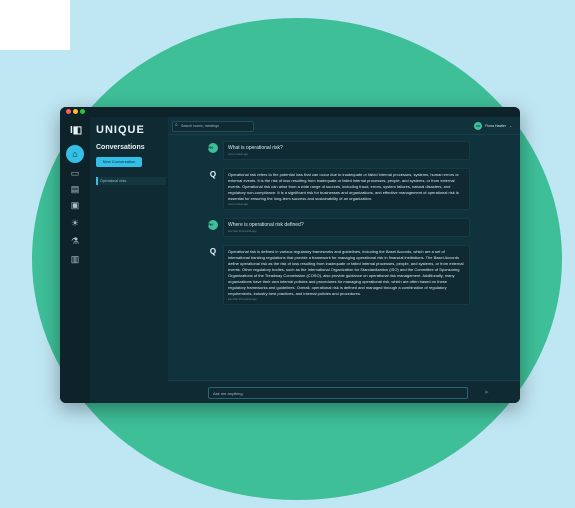  What do you see at coordinates (75, 205) in the screenshot?
I see `inbox-icon: ▣` at bounding box center [75, 205].